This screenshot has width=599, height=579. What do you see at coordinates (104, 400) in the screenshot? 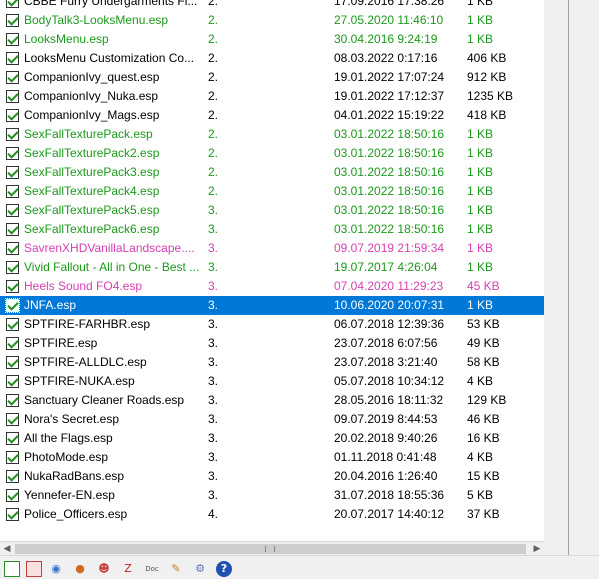
I see `plugin-name: Sanctuary Cleaner Roads.esp` at bounding box center [104, 400].